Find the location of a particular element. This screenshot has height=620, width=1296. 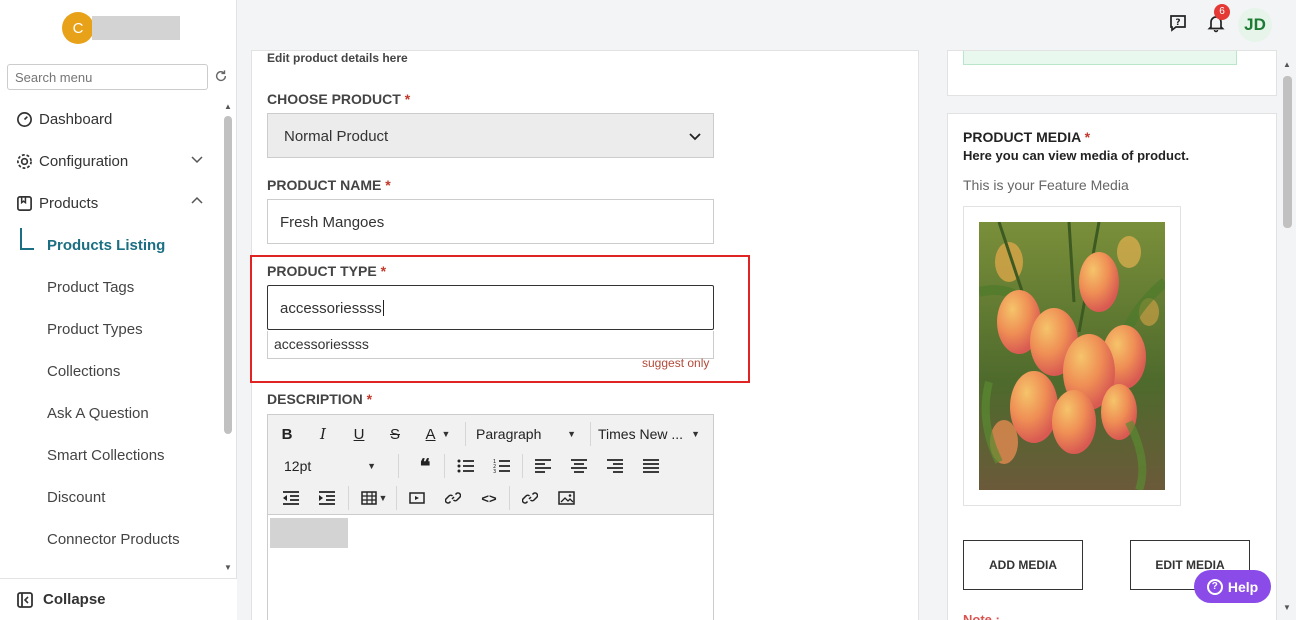

help-button: ? Help is located at coordinates (1232, 586).